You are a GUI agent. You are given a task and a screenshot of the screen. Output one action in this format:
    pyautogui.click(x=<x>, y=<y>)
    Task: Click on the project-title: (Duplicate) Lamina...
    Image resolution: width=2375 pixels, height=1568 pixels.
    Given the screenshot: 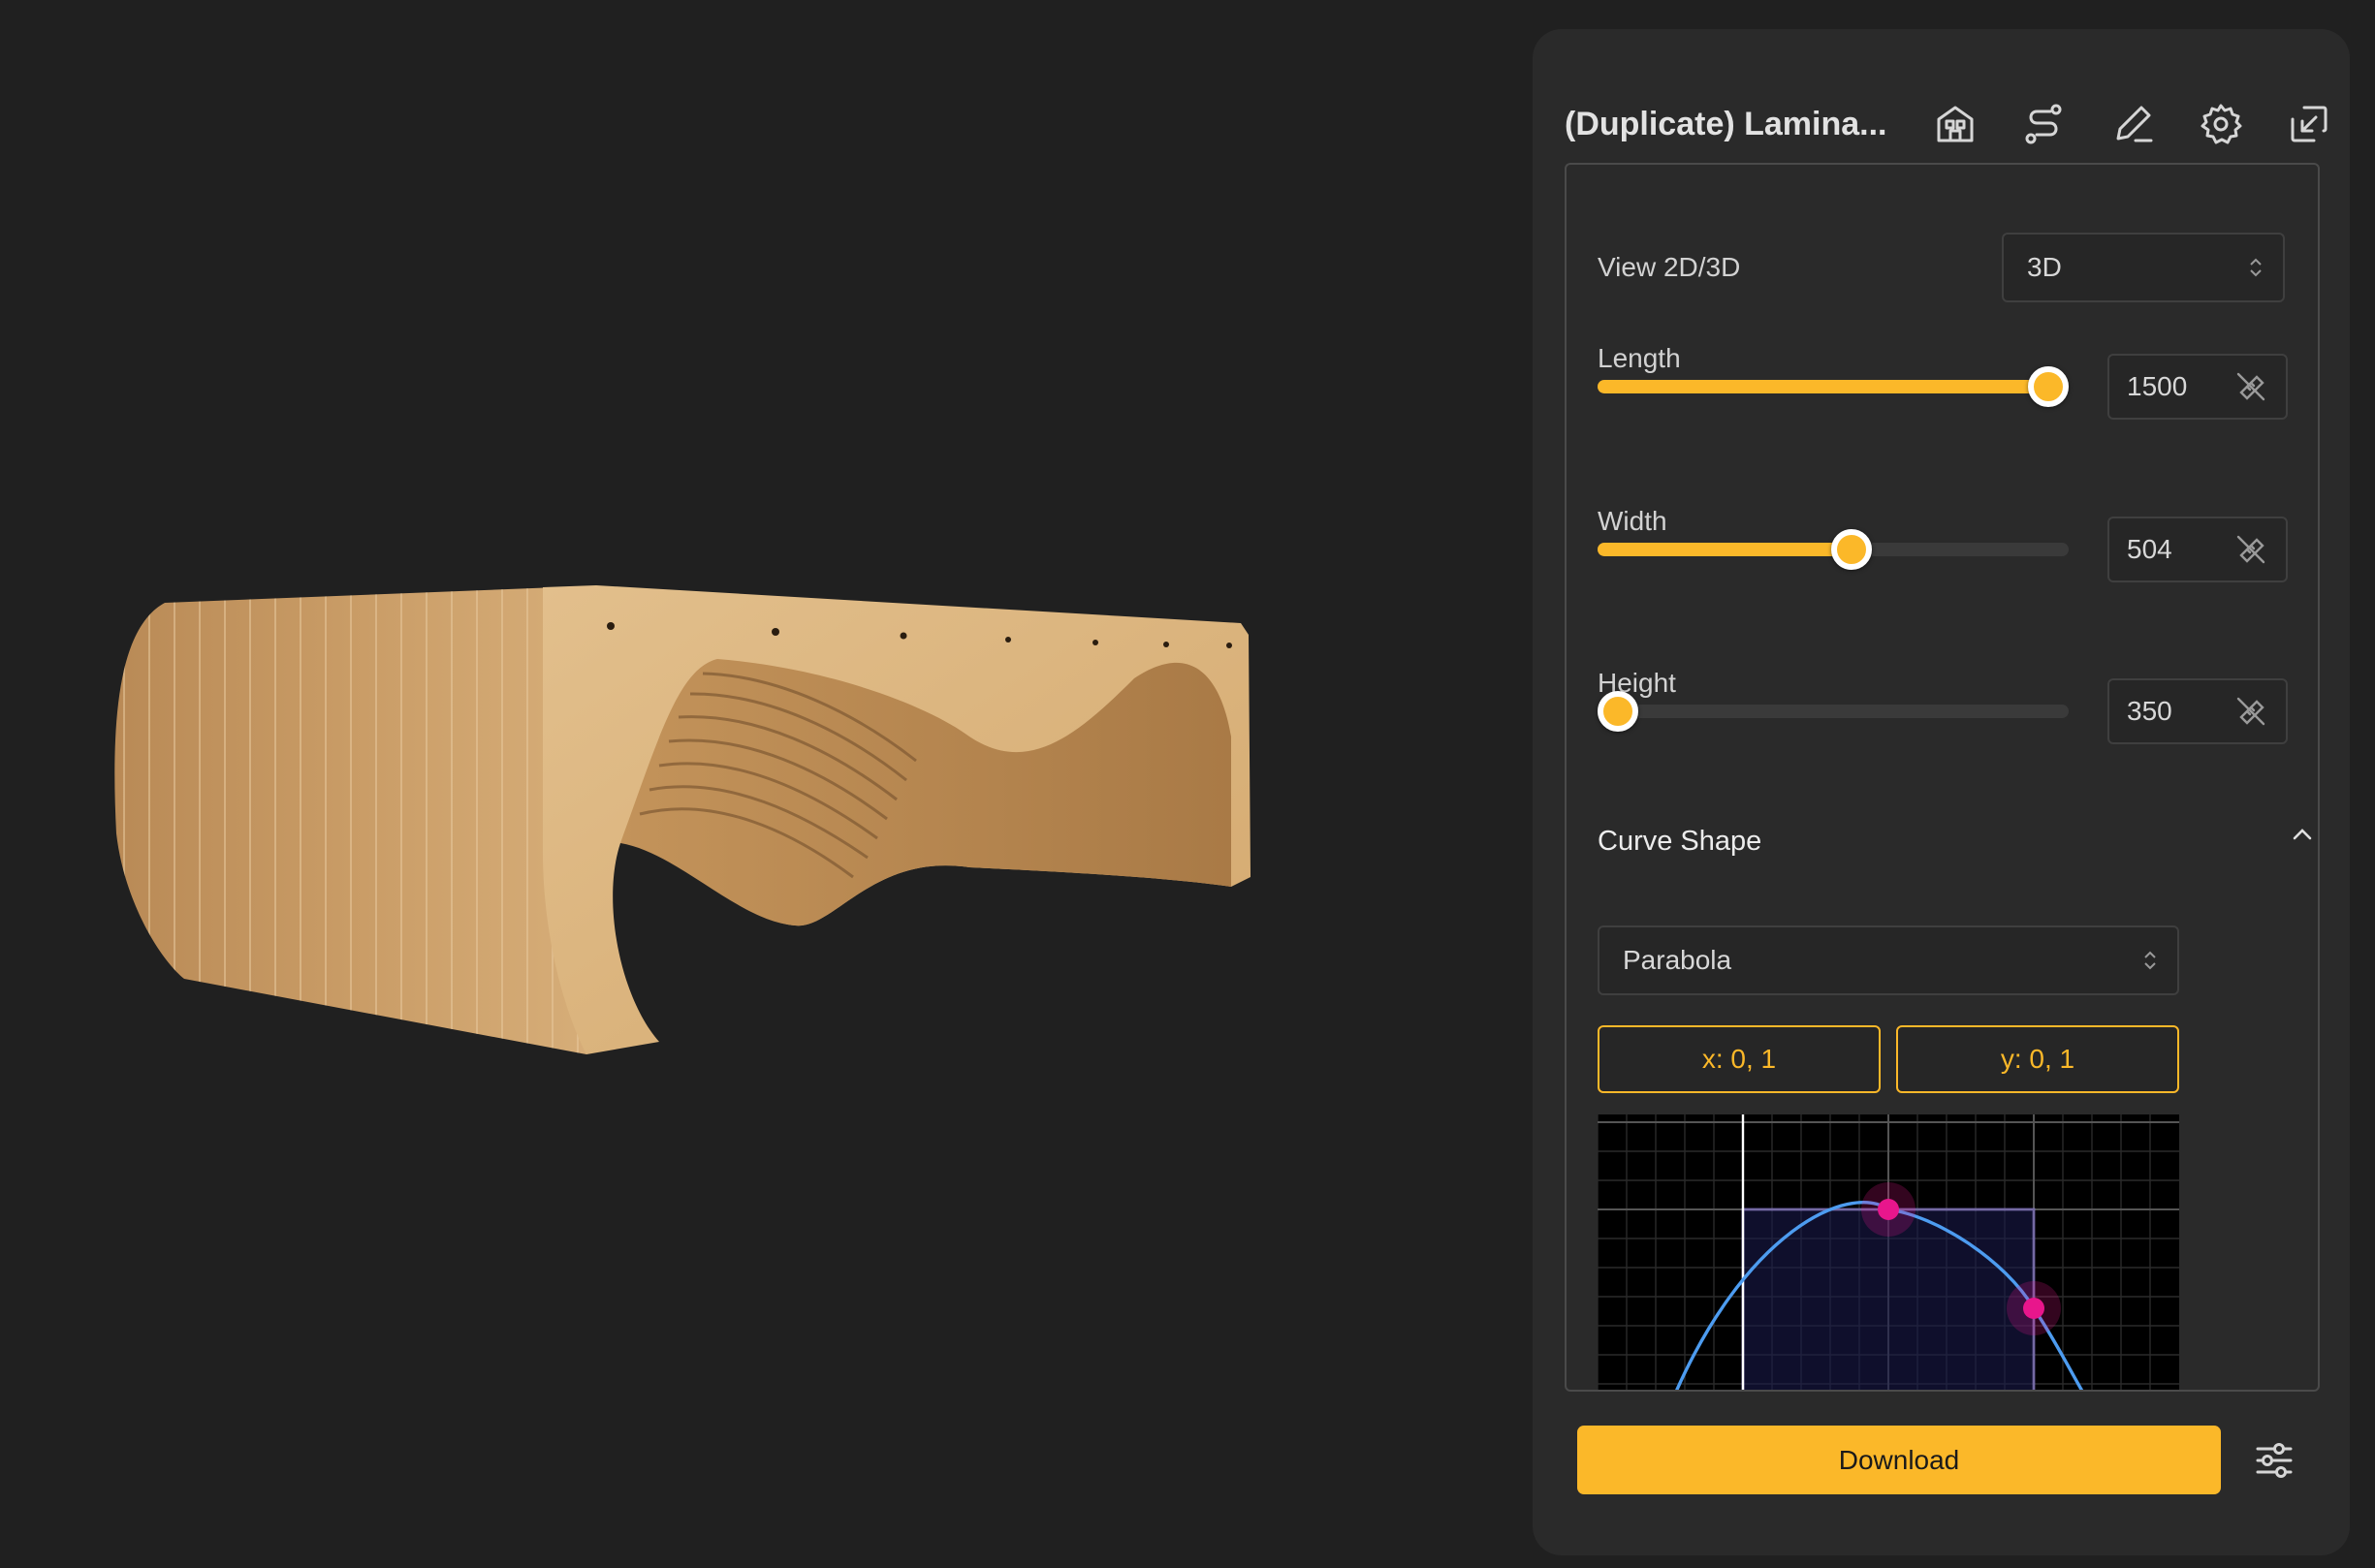 What is the action you would take?
    pyautogui.click(x=1726, y=124)
    